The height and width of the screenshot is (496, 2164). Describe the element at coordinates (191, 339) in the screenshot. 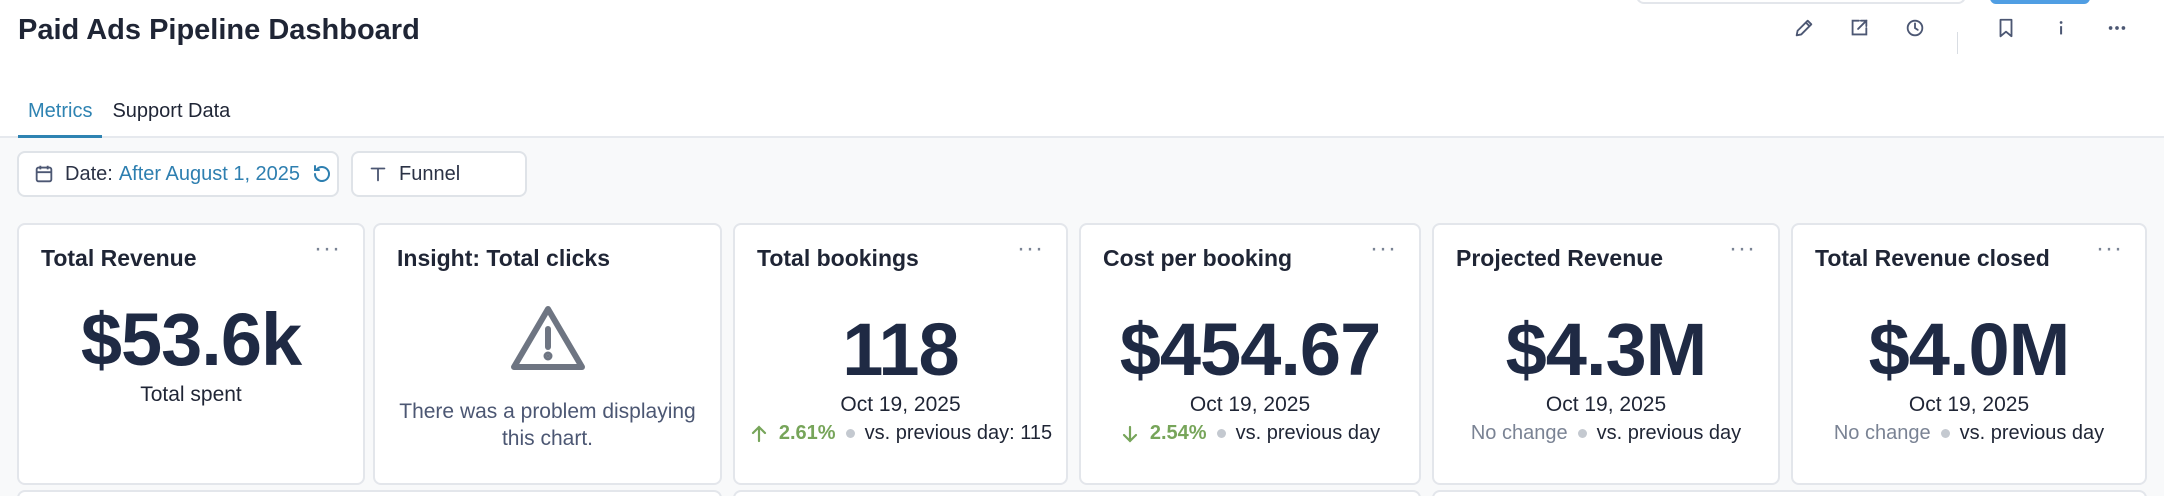

I see `metric-value: $53.6k` at that location.